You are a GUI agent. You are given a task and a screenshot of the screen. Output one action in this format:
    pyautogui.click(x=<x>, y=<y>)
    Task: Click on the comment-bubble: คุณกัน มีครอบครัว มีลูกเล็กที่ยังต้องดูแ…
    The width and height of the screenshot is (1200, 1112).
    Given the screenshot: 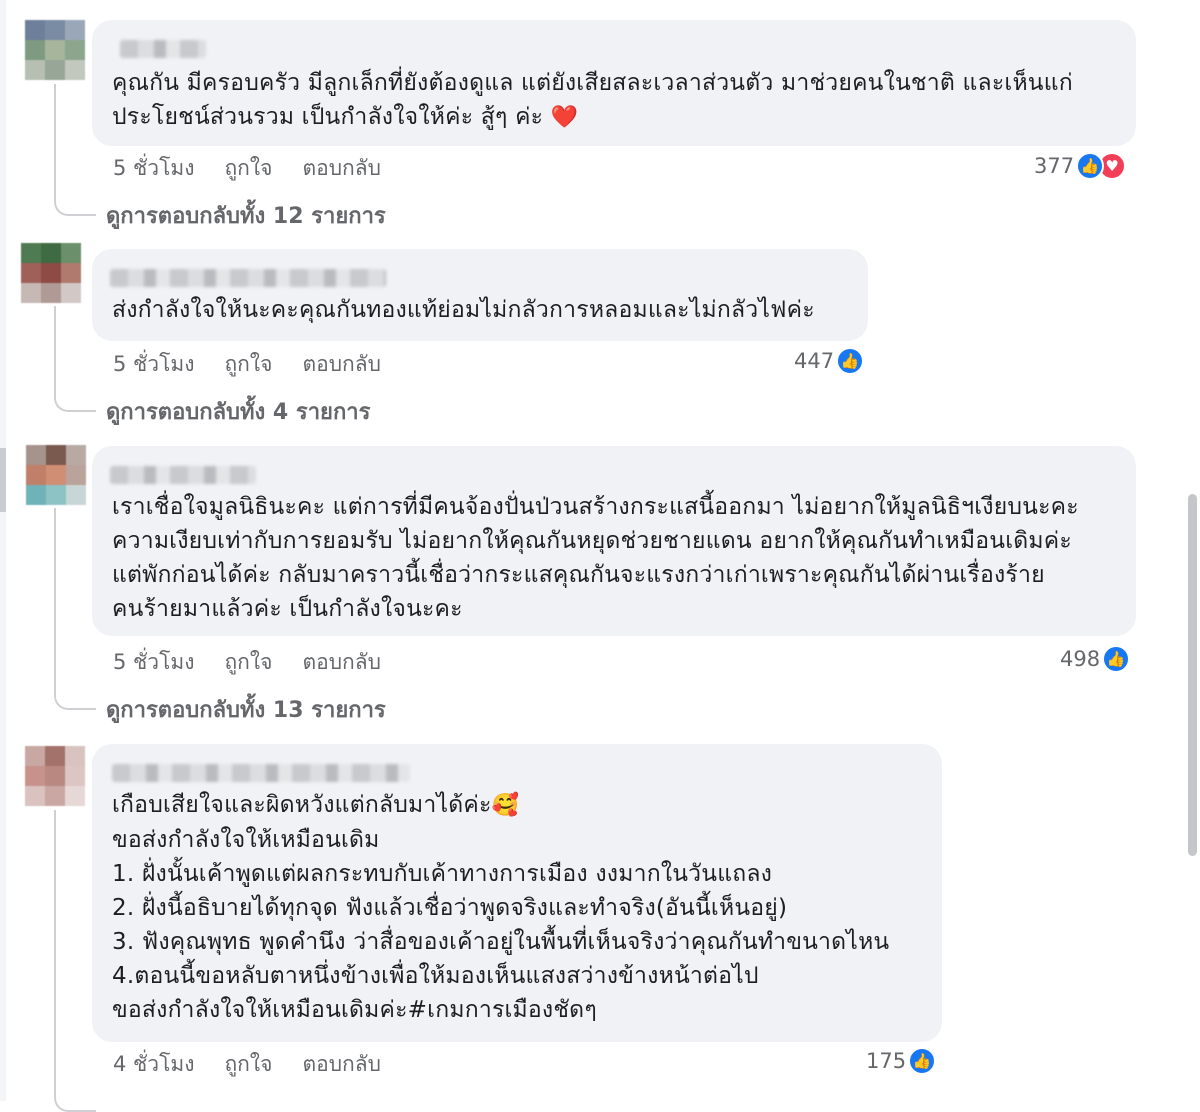 What is the action you would take?
    pyautogui.click(x=614, y=83)
    